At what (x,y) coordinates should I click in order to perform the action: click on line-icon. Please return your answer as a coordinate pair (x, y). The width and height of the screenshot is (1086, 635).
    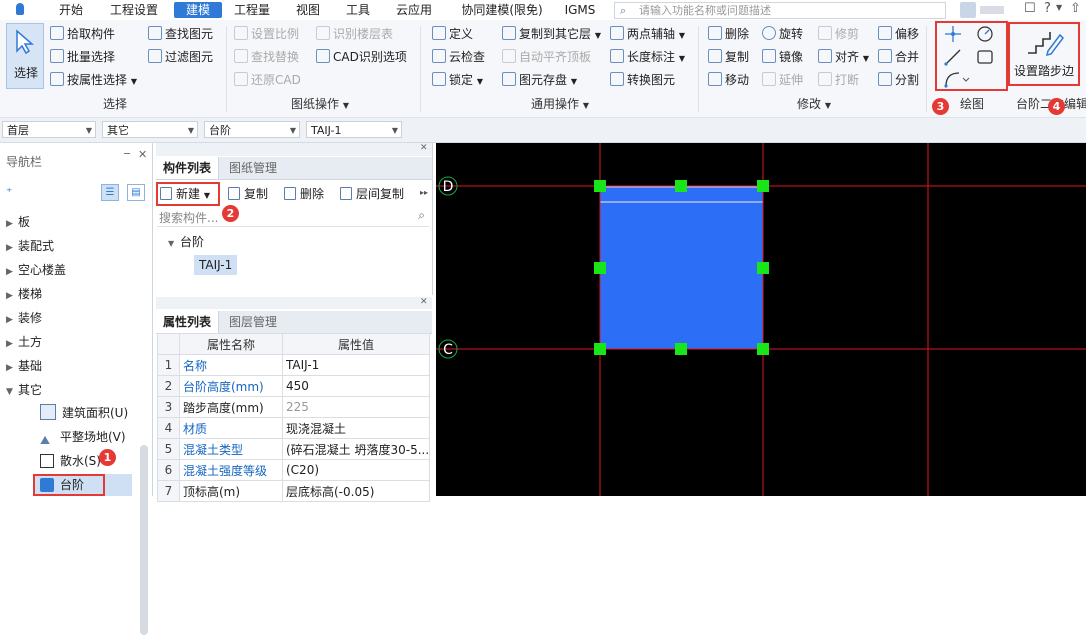
    Looking at the image, I should click on (953, 57).